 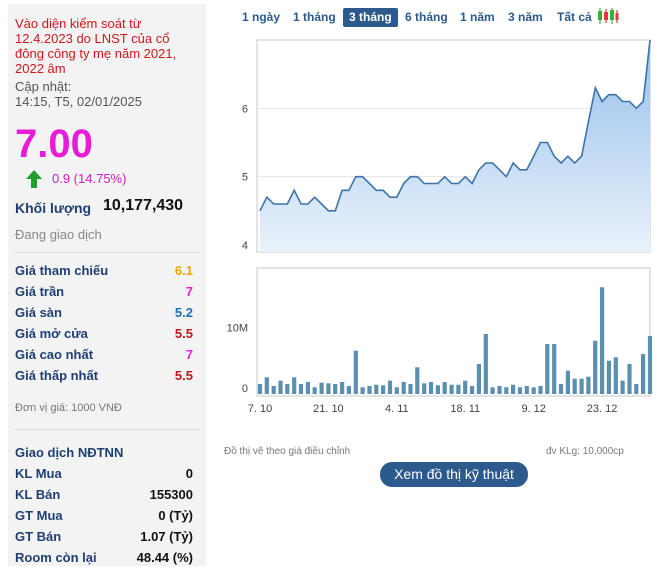 I want to click on candlestick-icon, so click(x=608, y=16).